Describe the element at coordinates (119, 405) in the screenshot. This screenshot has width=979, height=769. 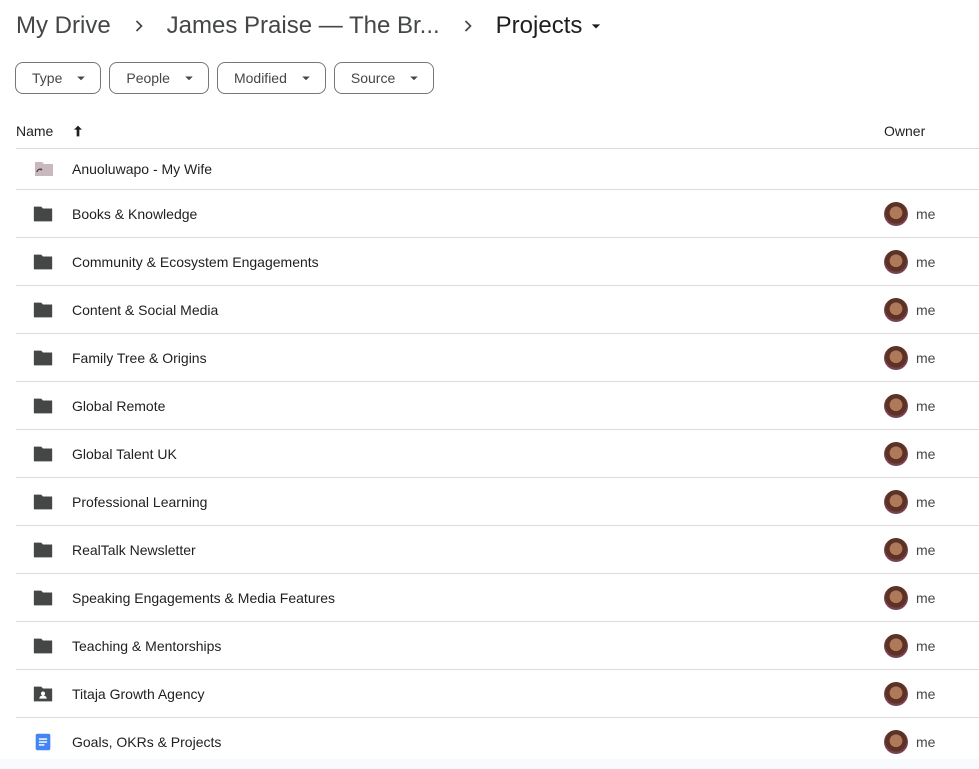
I see `row-name: Global Remote` at that location.